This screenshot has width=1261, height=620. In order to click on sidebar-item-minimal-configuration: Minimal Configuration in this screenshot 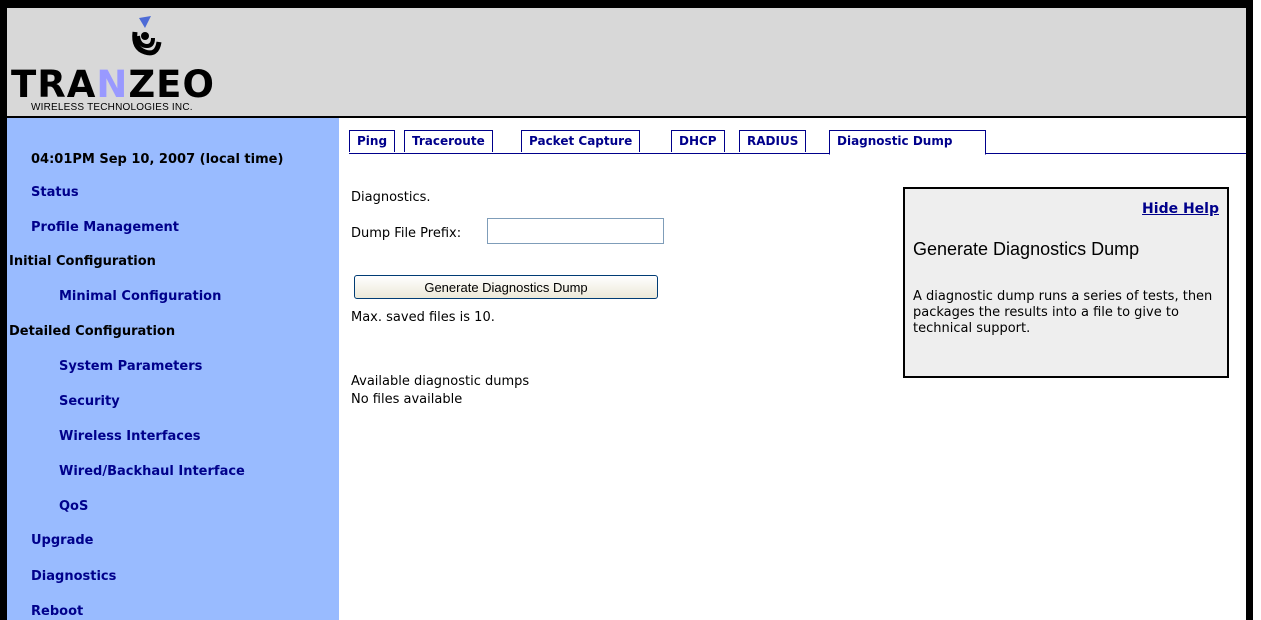, I will do `click(140, 296)`.